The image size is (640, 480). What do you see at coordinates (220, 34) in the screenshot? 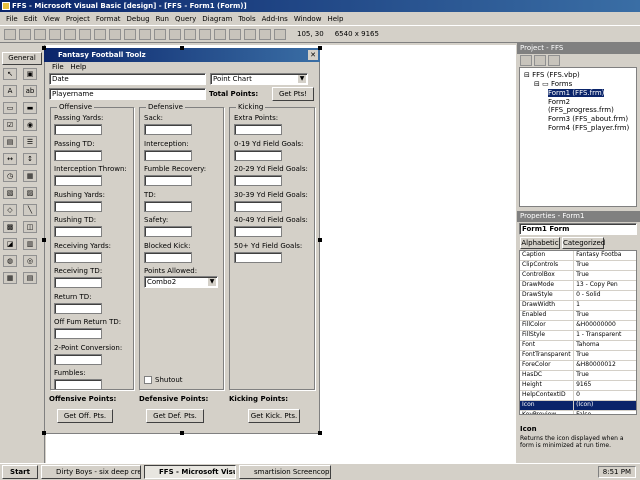
I see `project-explorer-icon` at bounding box center [220, 34].